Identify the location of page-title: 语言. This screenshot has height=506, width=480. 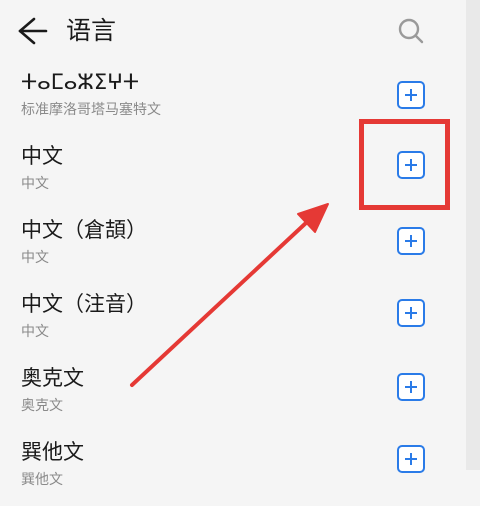
(91, 30).